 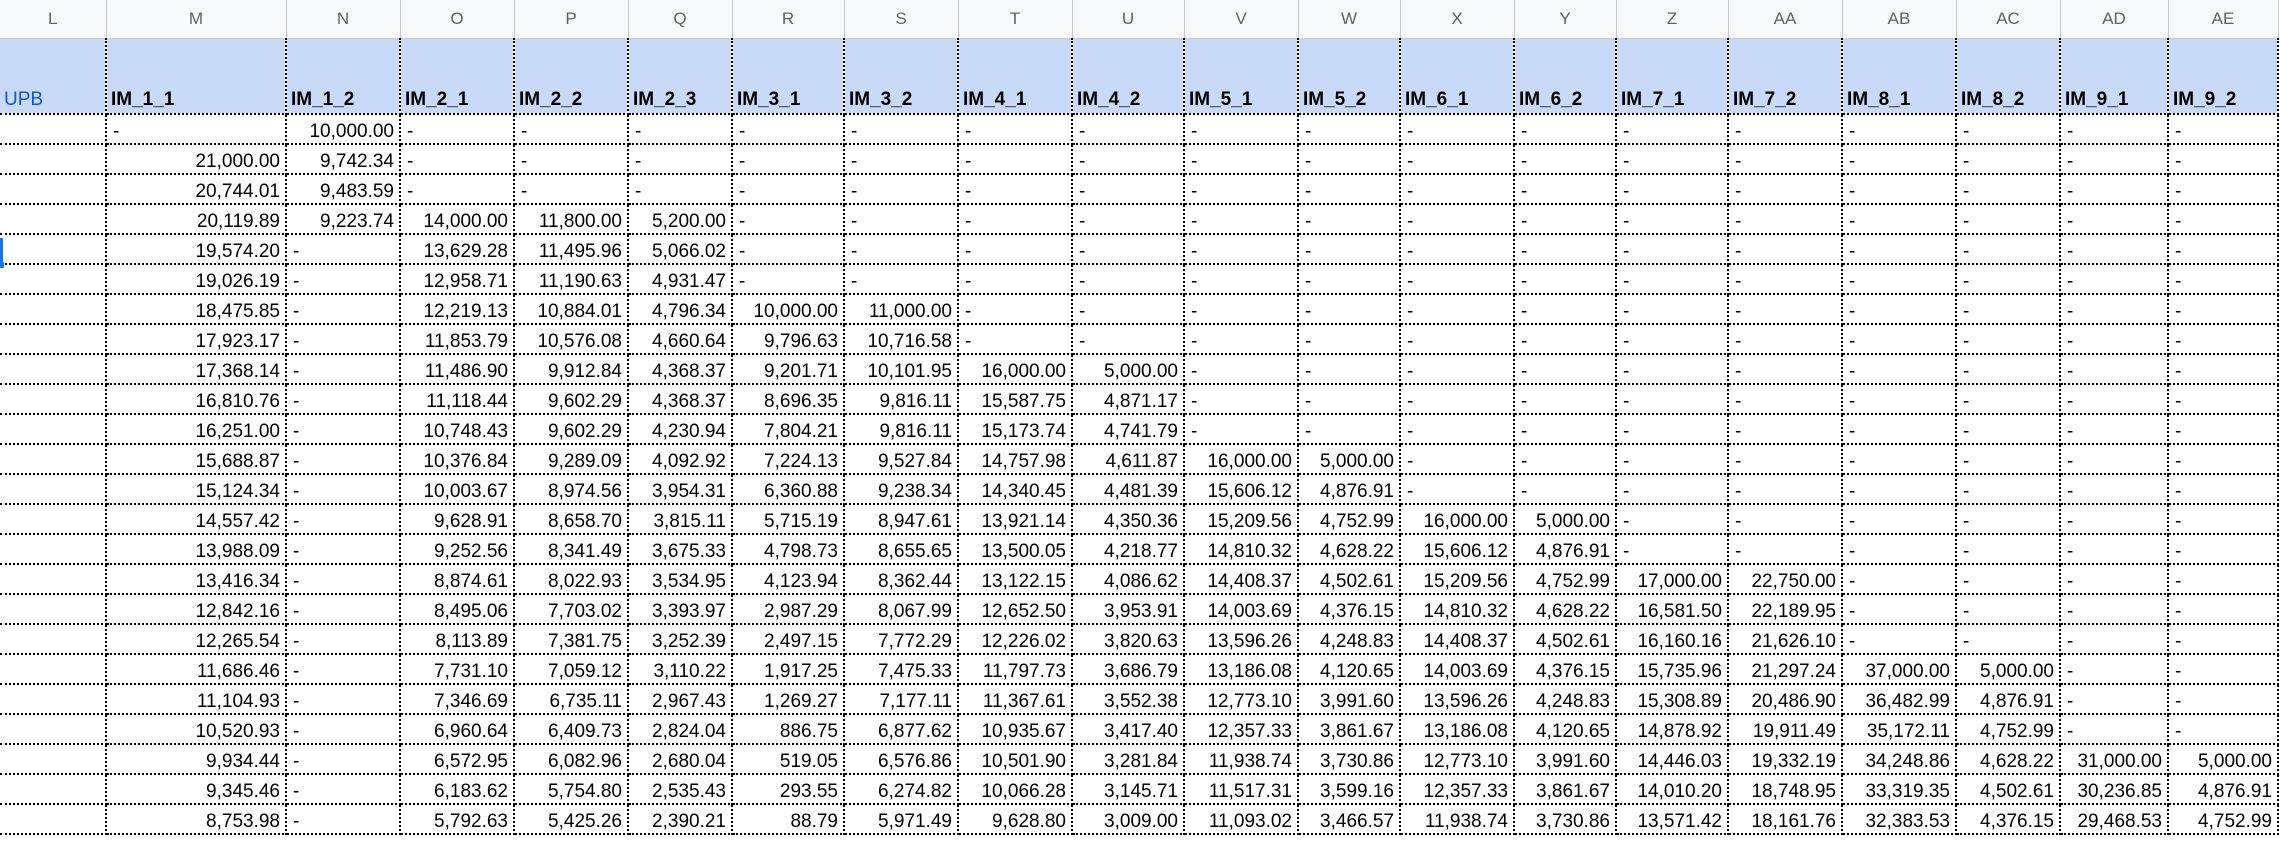 What do you see at coordinates (901, 699) in the screenshot?
I see `cell: 7,177.11` at bounding box center [901, 699].